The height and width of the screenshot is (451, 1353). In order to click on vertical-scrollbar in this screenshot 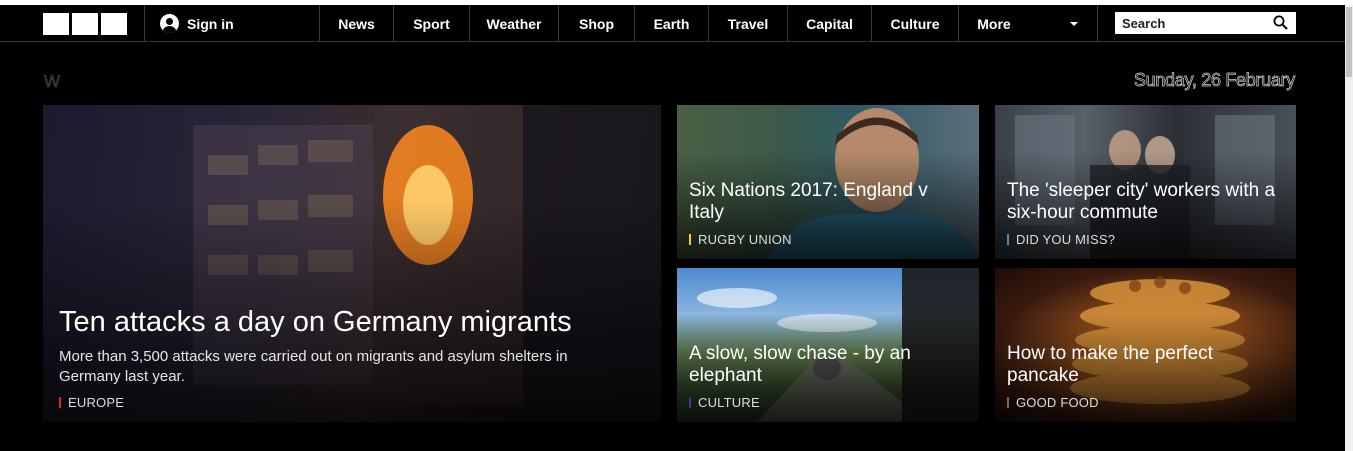, I will do `click(1349, 228)`.